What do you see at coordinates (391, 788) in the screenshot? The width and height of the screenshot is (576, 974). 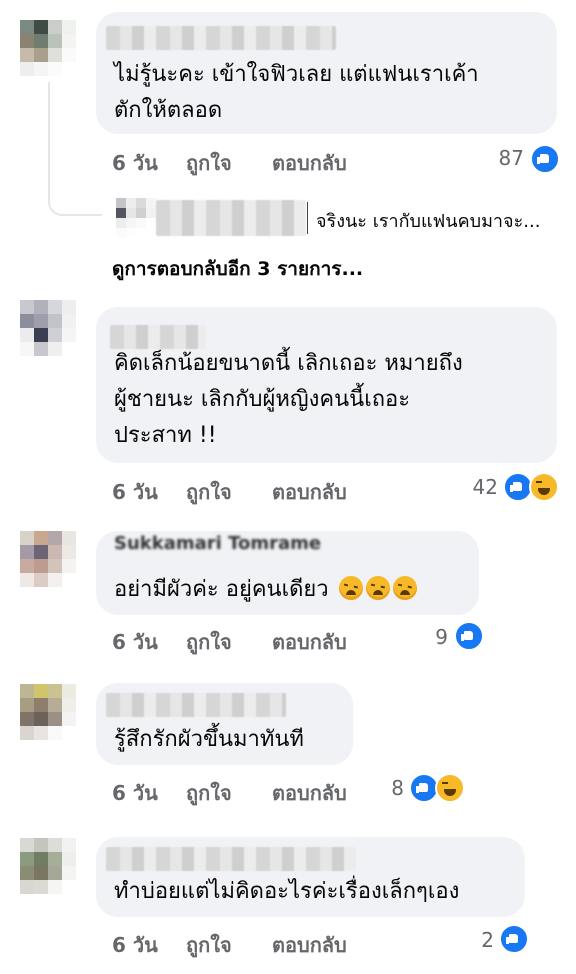 I see `reaction-count: 8` at bounding box center [391, 788].